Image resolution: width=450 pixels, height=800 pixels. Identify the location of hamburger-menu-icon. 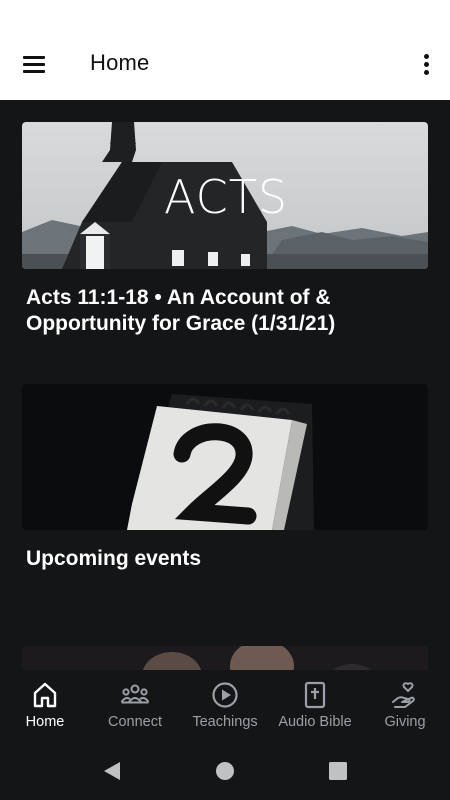
(35, 64).